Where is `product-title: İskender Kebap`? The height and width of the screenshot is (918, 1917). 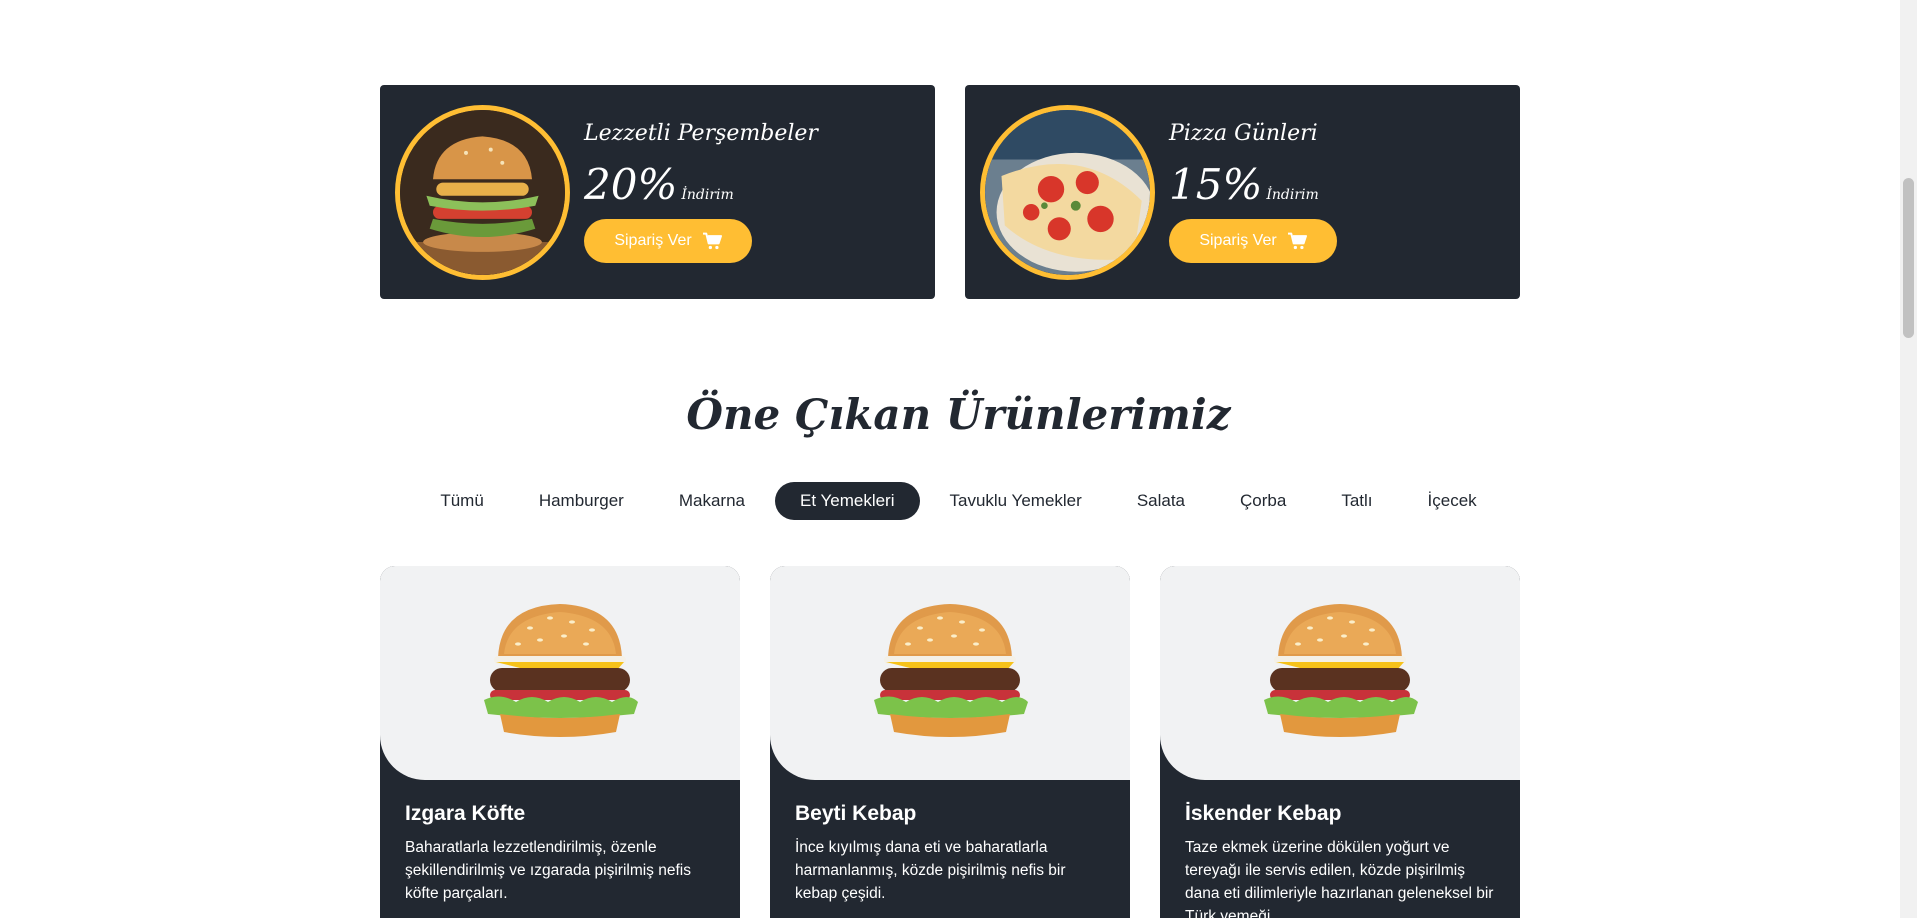
product-title: İskender Kebap is located at coordinates (1263, 813).